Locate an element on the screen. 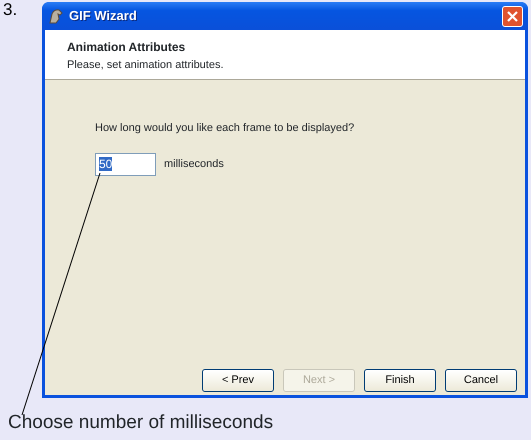 This screenshot has width=531, height=440. step-number: 3. is located at coordinates (10, 10).